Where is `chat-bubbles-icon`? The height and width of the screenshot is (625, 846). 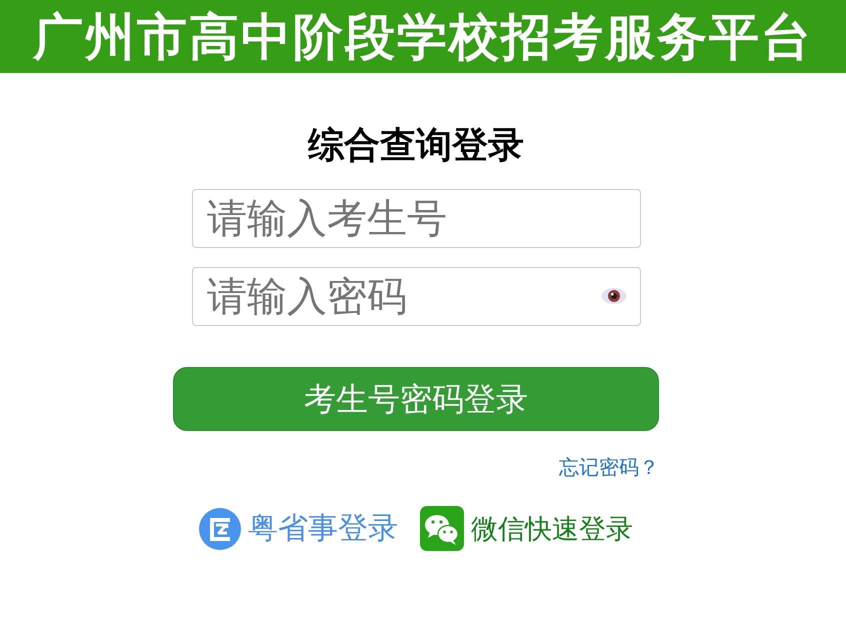
chat-bubbles-icon is located at coordinates (442, 528).